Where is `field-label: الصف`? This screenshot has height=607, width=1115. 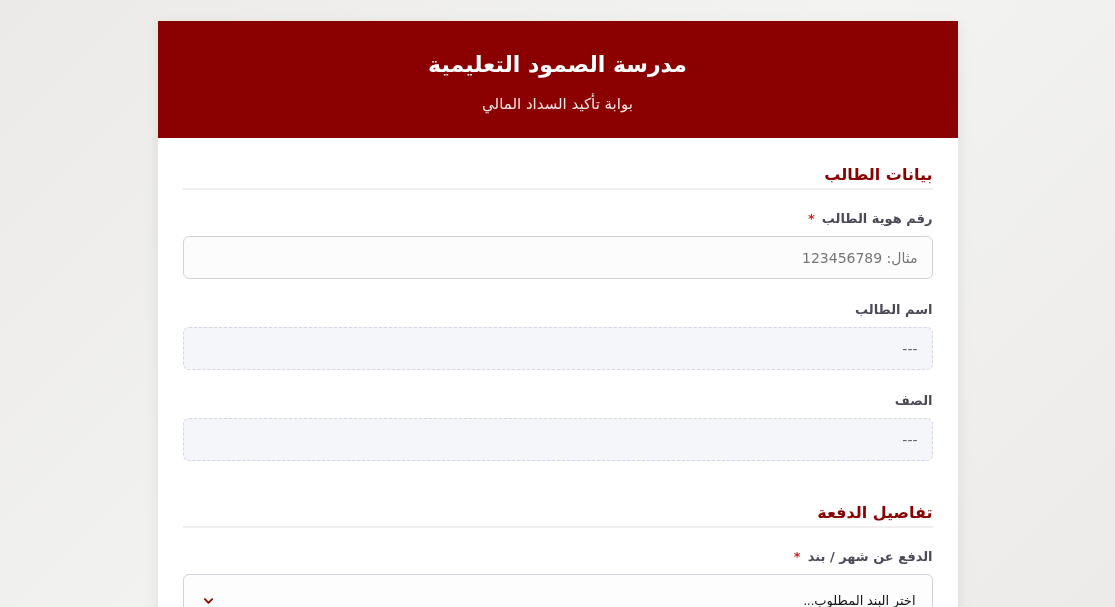 field-label: الصف is located at coordinates (913, 401).